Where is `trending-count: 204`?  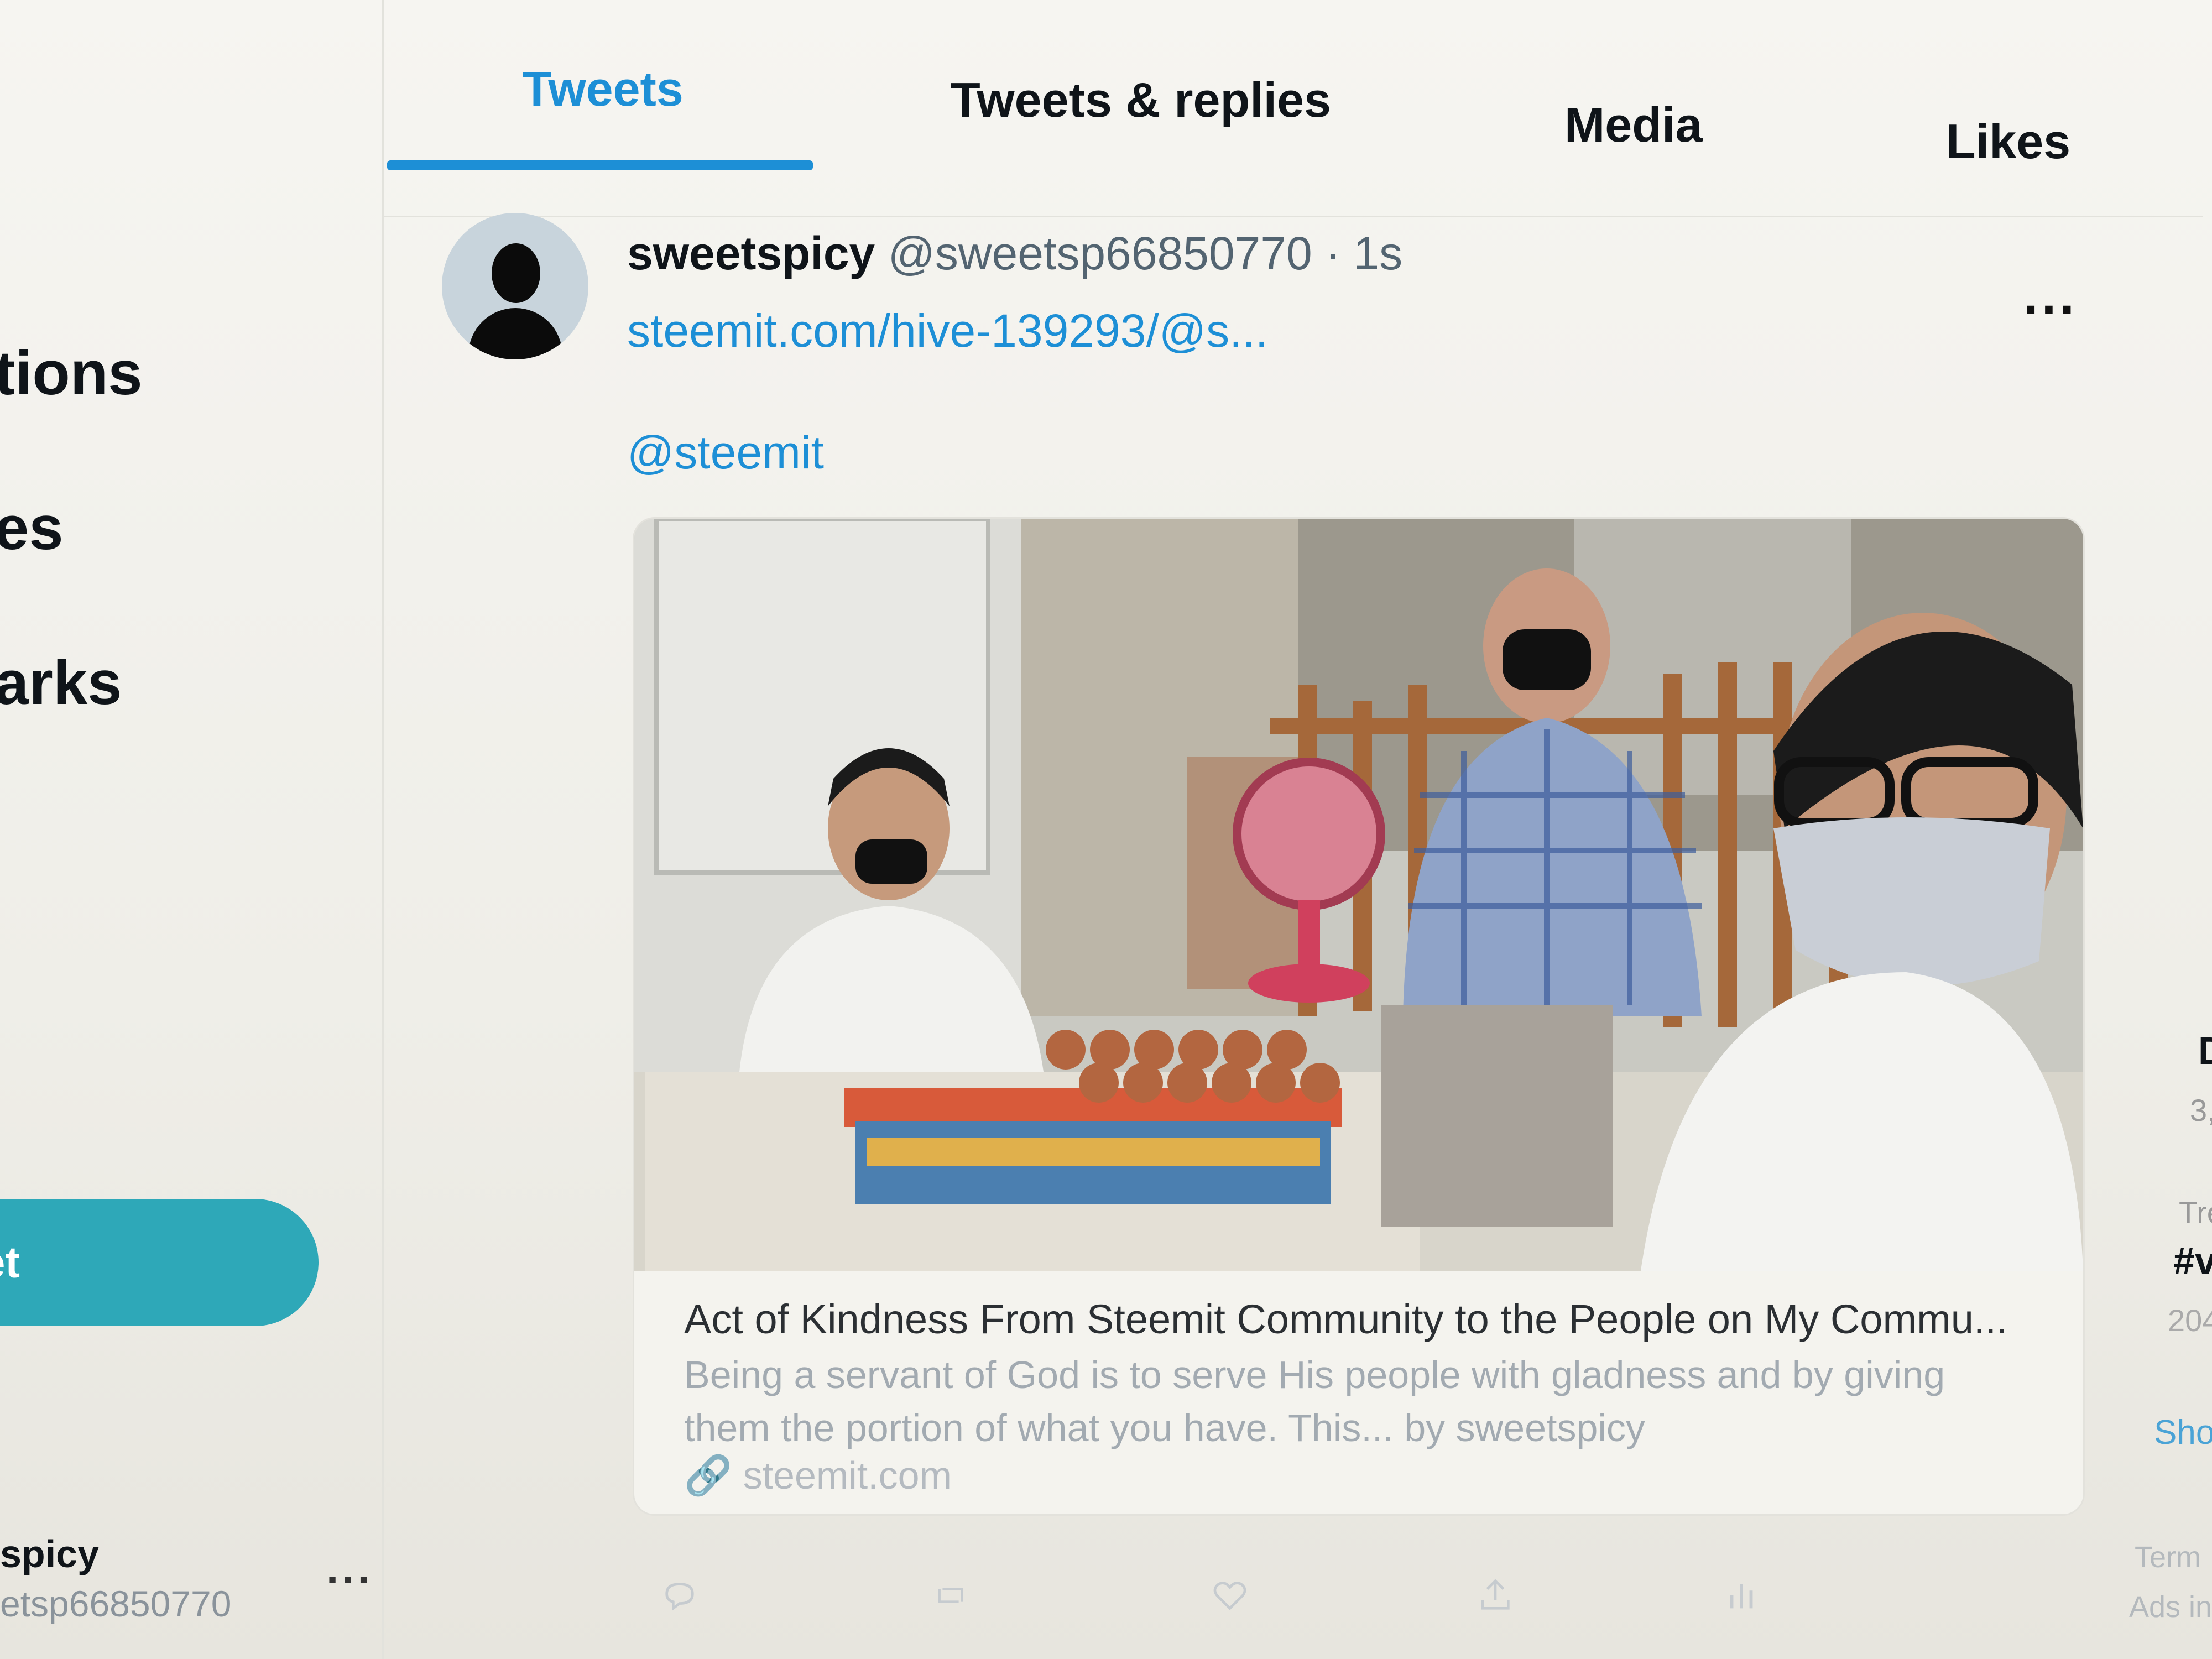
trending-count: 204 is located at coordinates (2190, 1321).